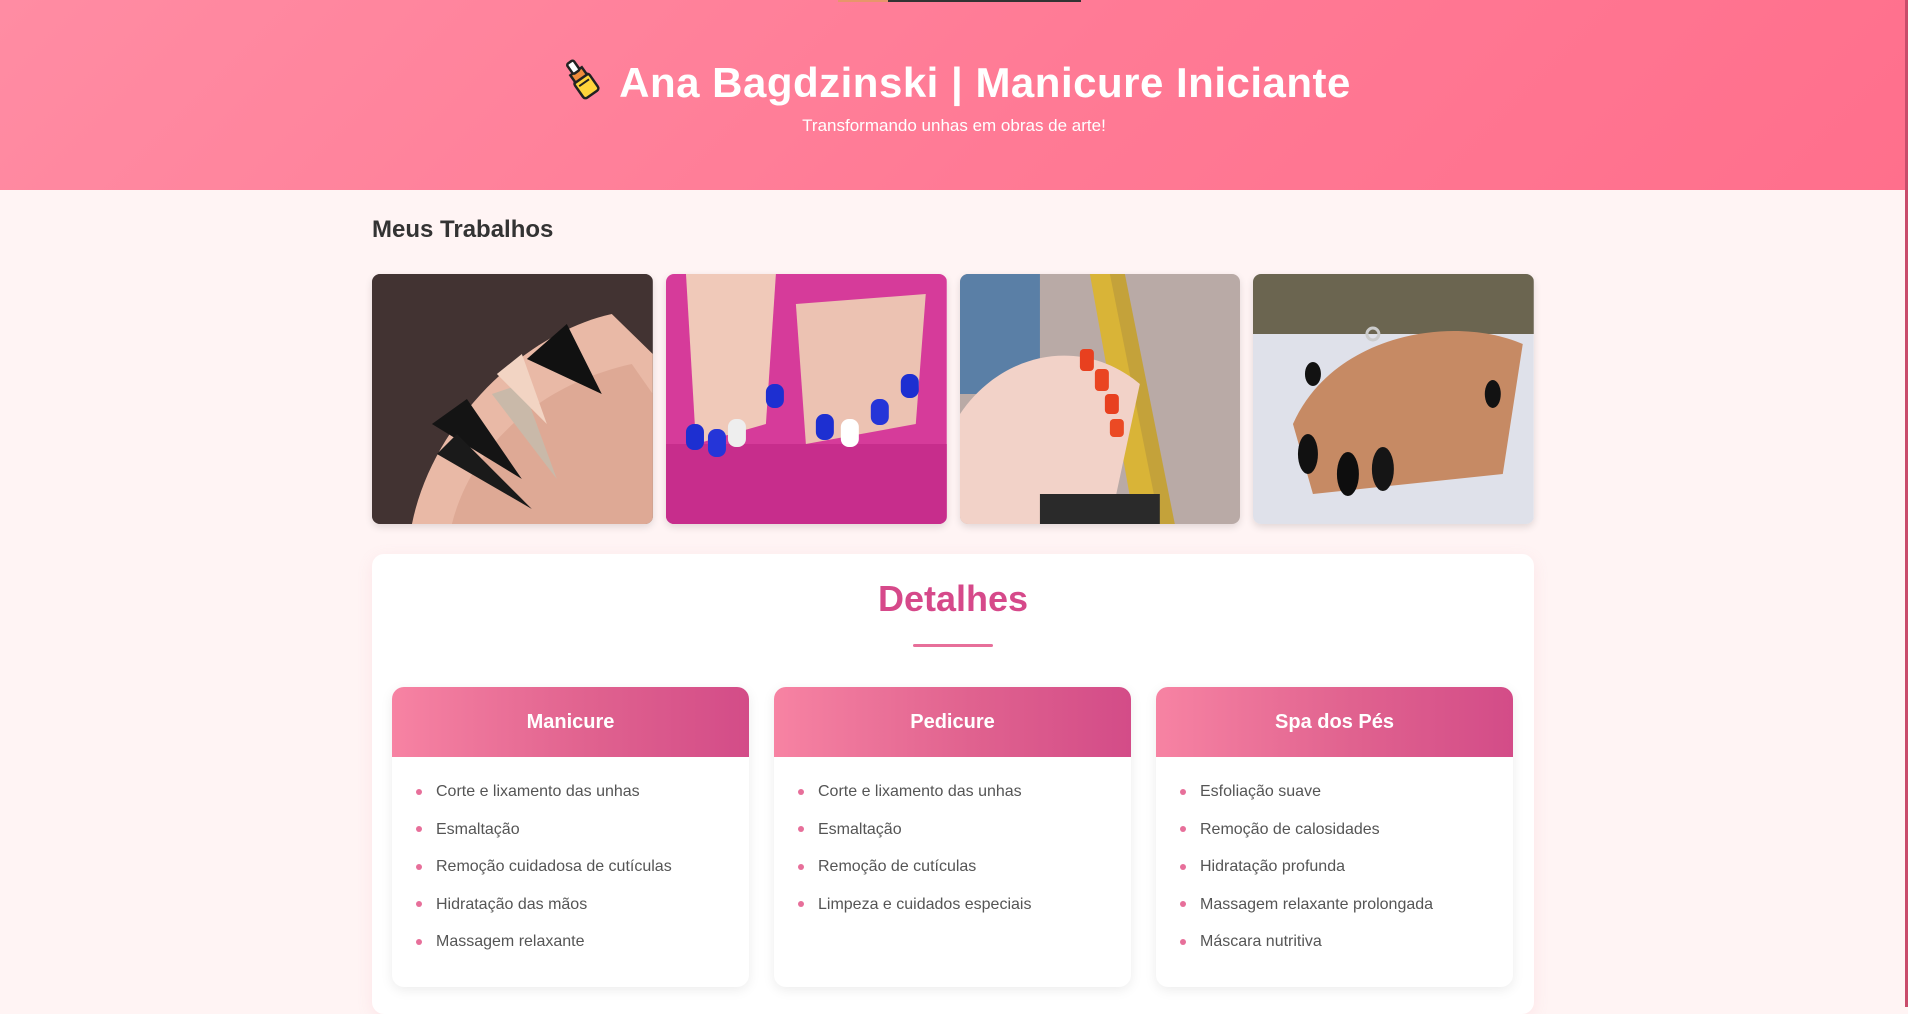 The image size is (1908, 1014). What do you see at coordinates (1346, 942) in the screenshot?
I see `list-item: Máscara nutritiva` at bounding box center [1346, 942].